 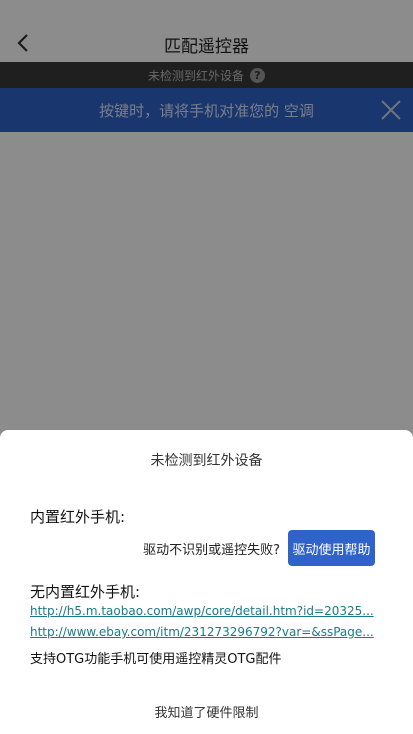 What do you see at coordinates (85, 592) in the screenshot?
I see `no-builtin-ir-title: 无内置红外手机:` at bounding box center [85, 592].